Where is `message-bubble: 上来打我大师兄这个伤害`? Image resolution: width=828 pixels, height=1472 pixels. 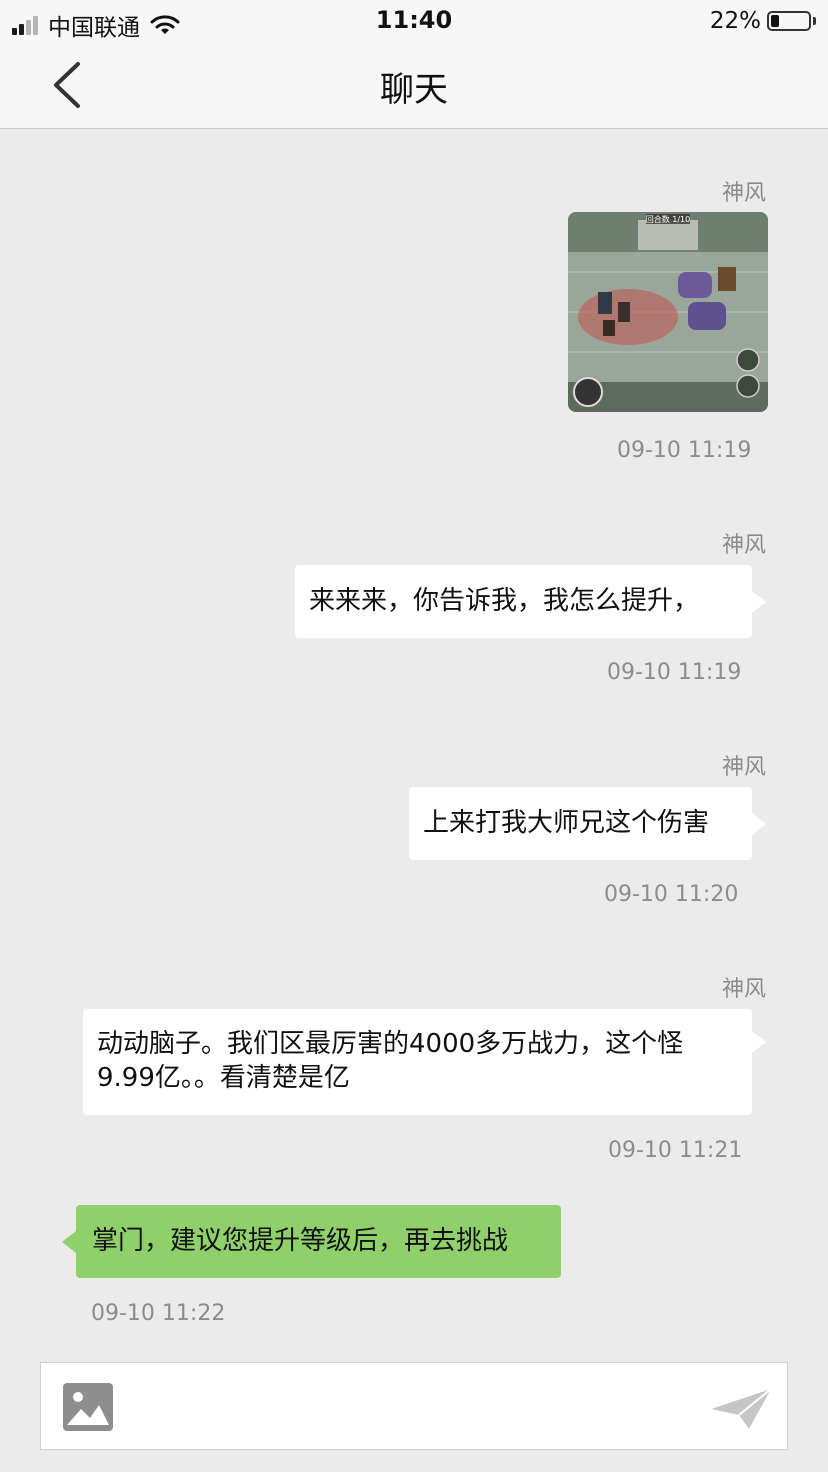
message-bubble: 上来打我大师兄这个伤害 is located at coordinates (580, 823).